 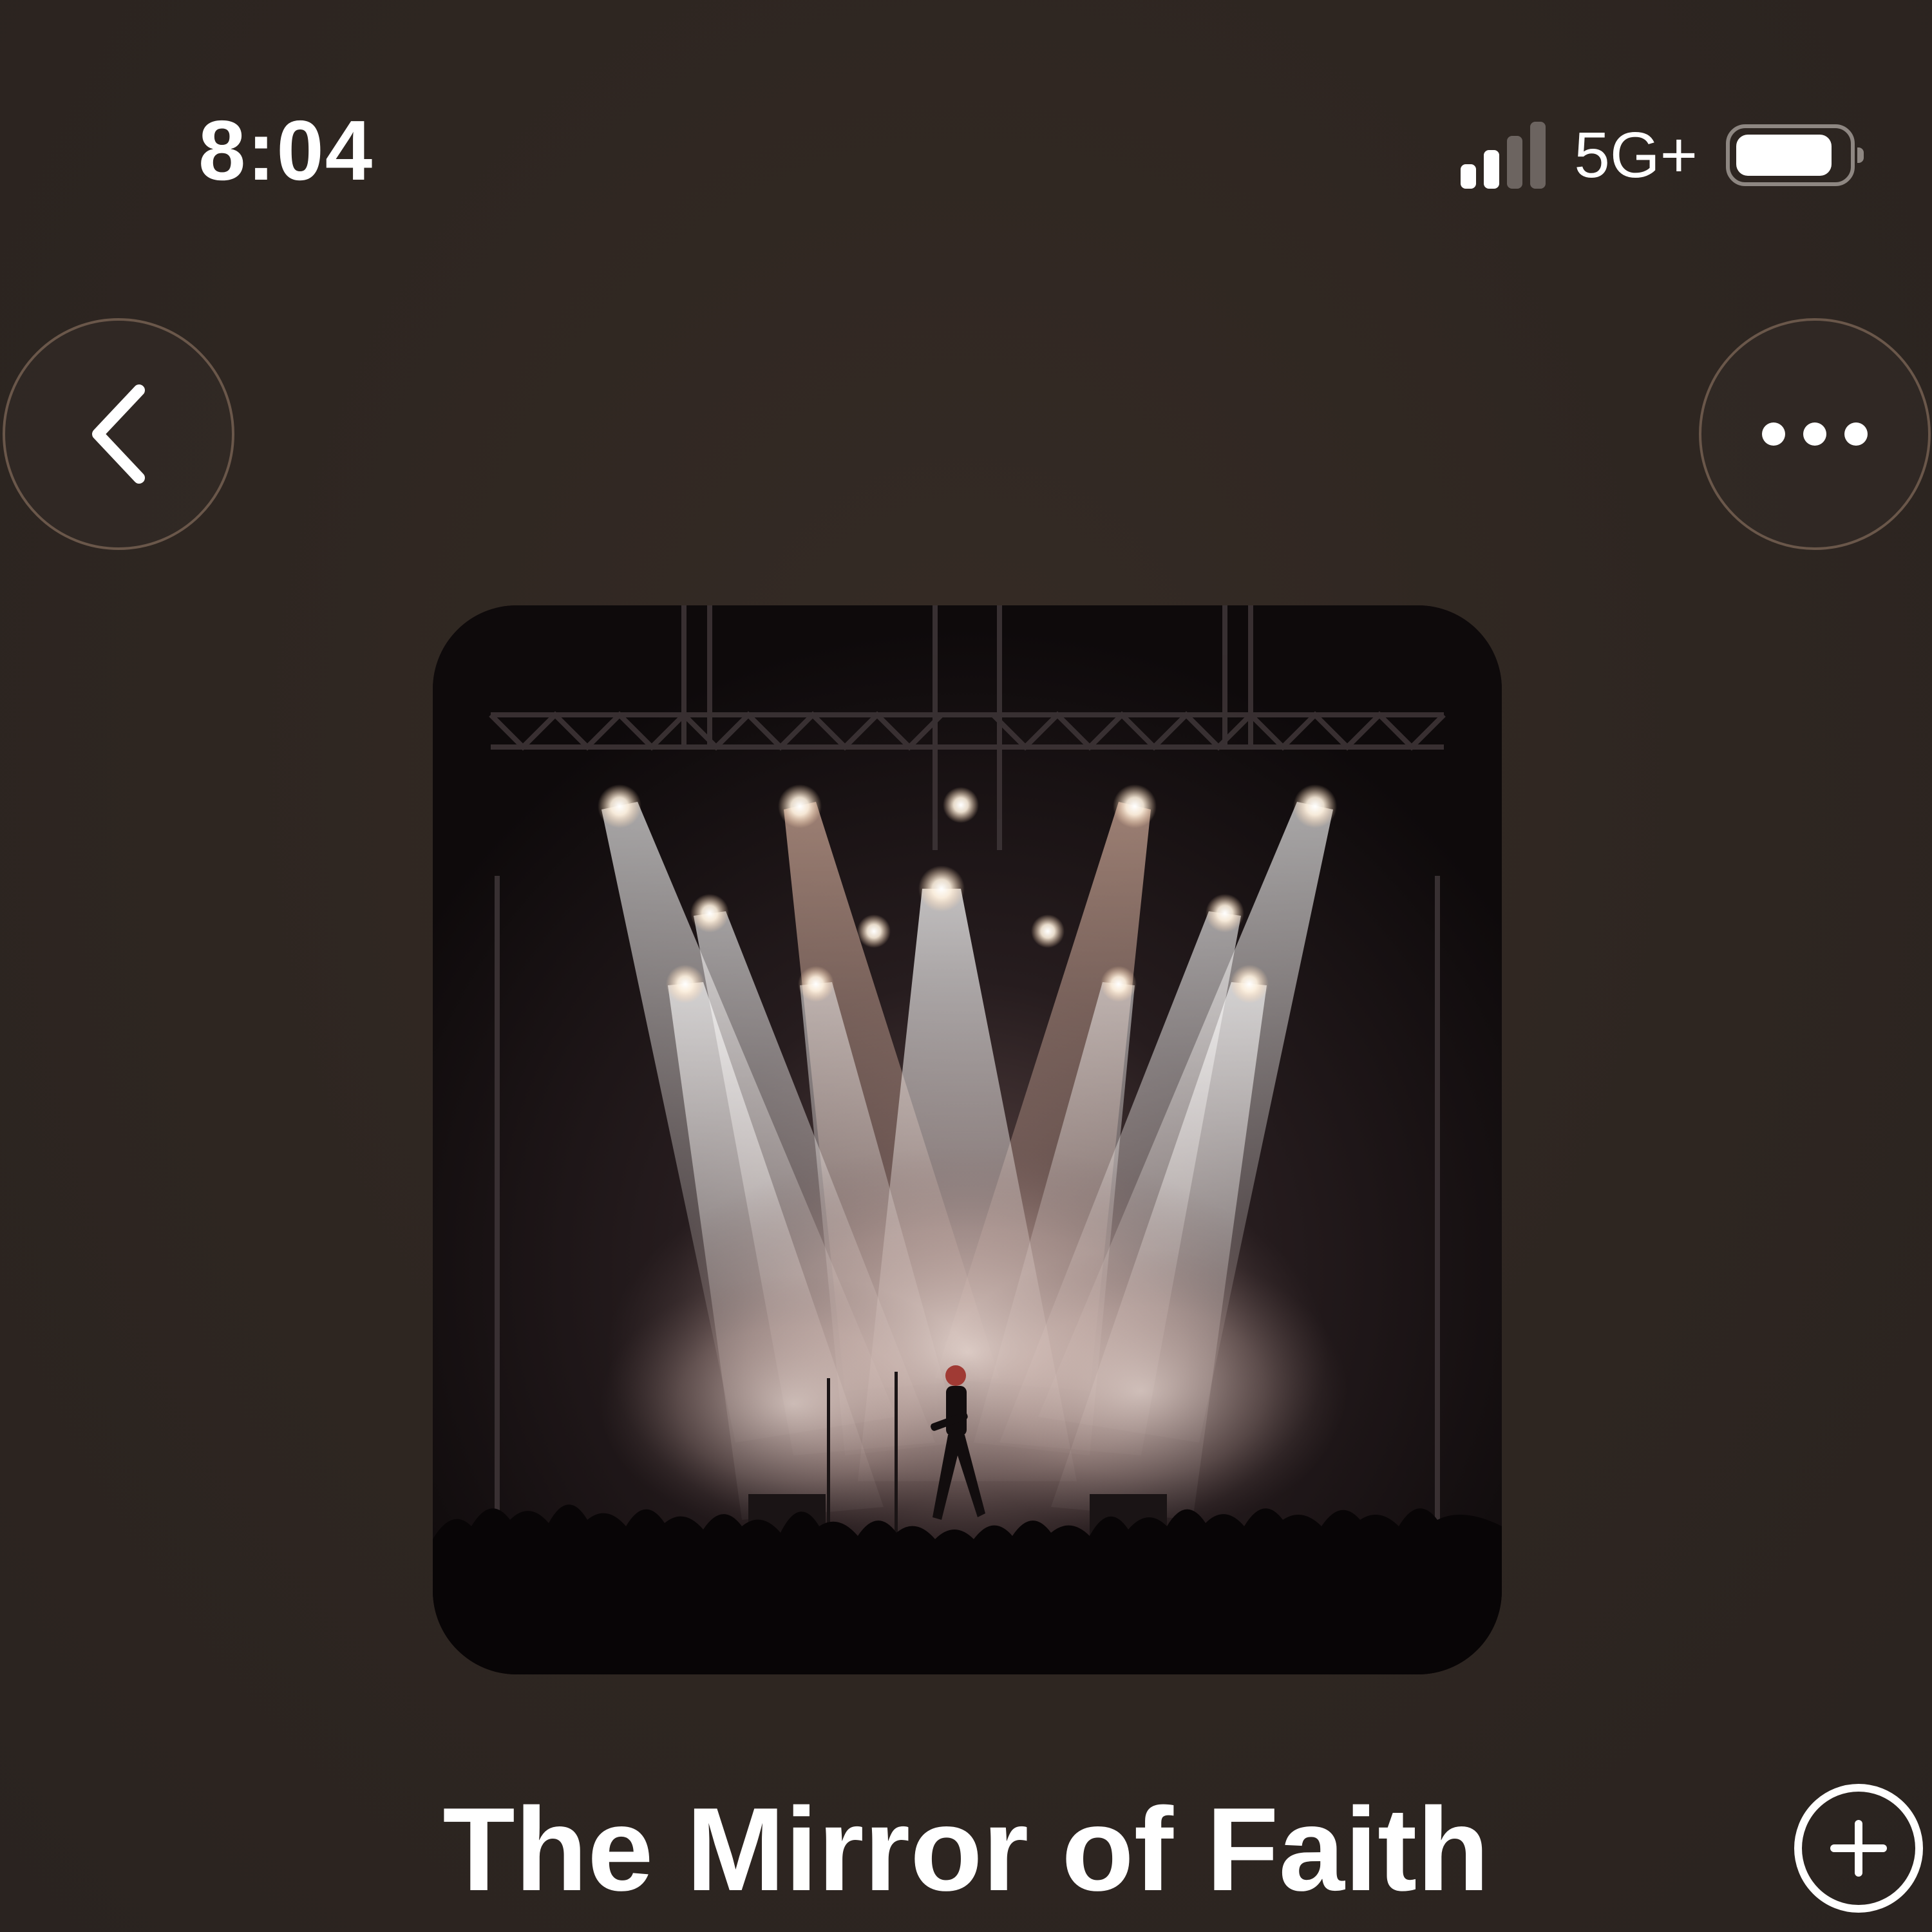 I want to click on cellular-signal-icon, so click(x=1504, y=155).